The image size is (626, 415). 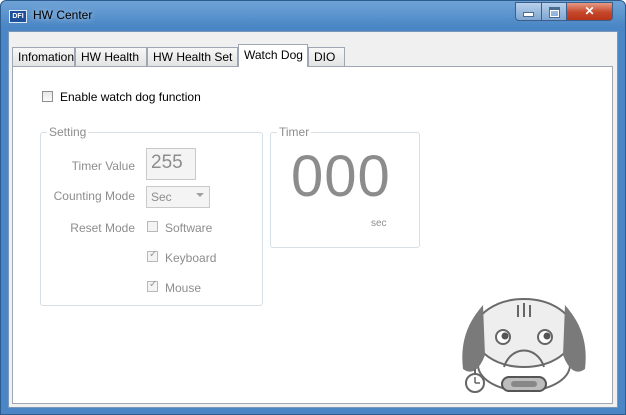 I want to click on maximize-button, so click(x=554, y=11).